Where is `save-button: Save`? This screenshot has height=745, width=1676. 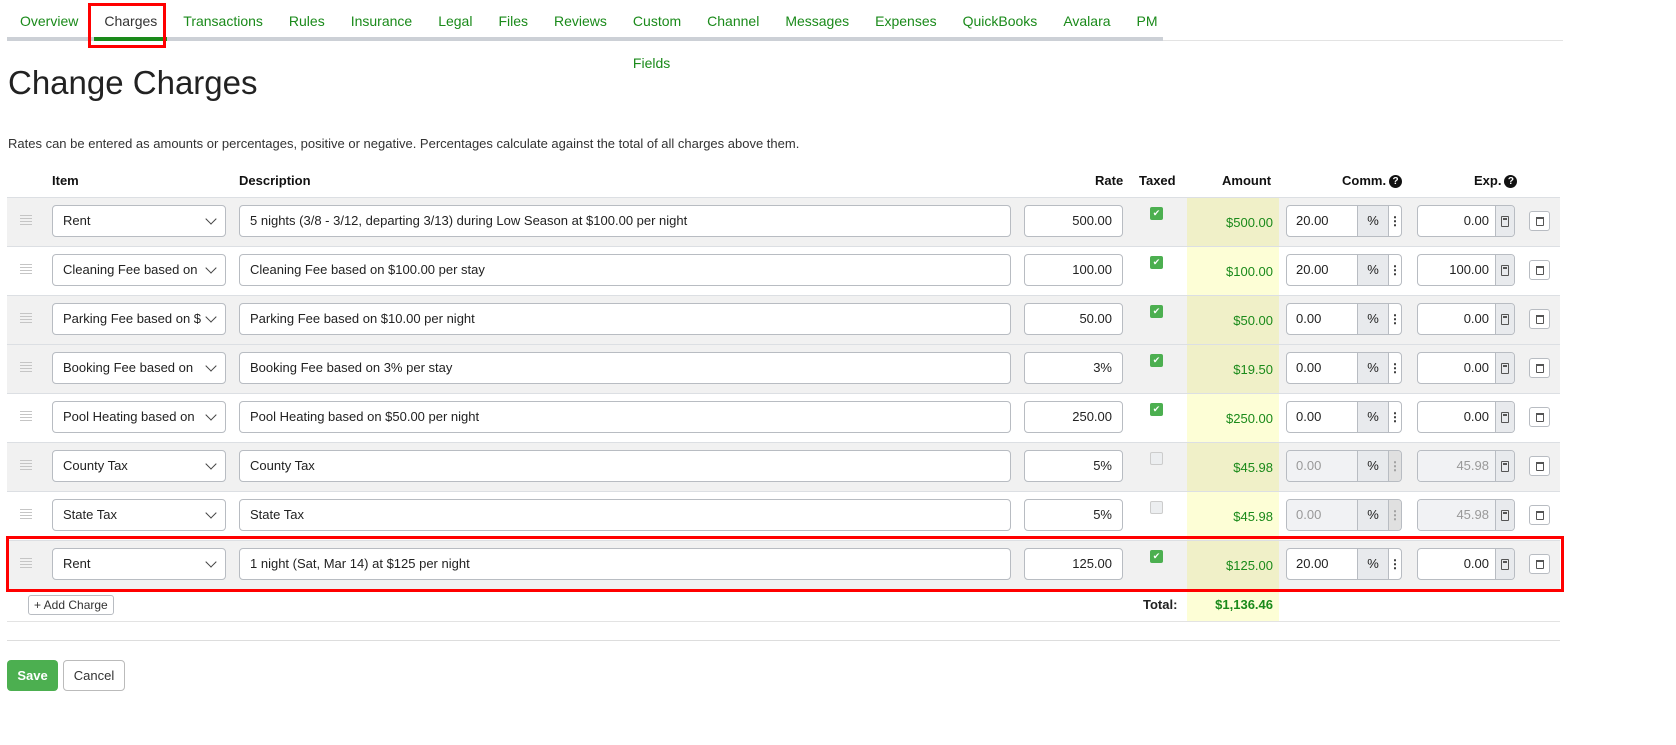 save-button: Save is located at coordinates (32, 675).